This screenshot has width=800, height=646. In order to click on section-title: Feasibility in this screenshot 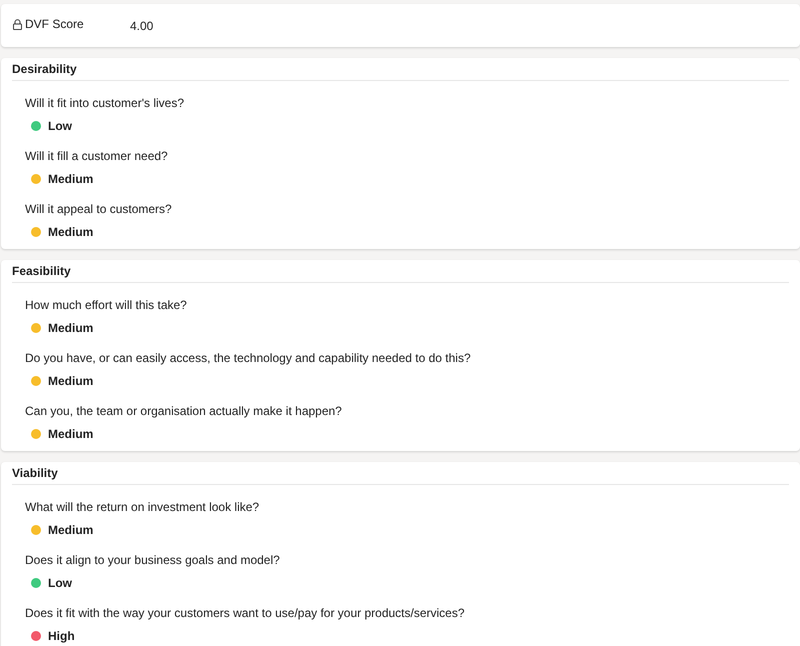, I will do `click(41, 271)`.